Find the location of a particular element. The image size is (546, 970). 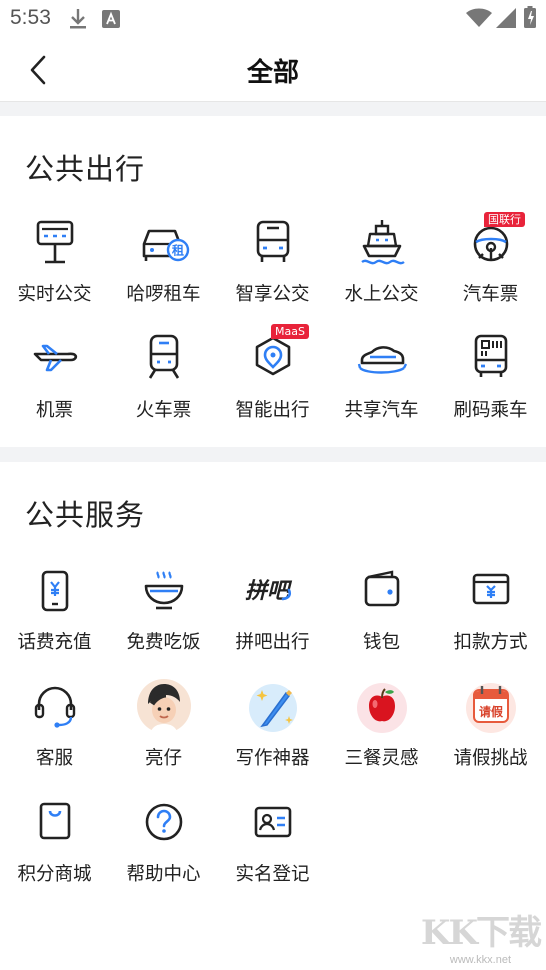

item-payment-method: 扣款方式 is located at coordinates (490, 612).